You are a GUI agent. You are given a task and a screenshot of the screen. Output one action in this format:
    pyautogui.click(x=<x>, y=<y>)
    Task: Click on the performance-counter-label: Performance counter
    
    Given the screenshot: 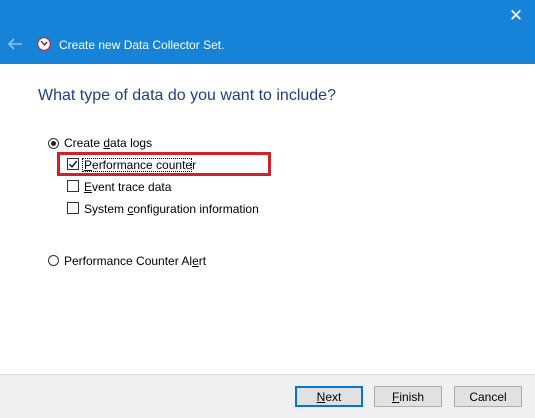 What is the action you would take?
    pyautogui.click(x=140, y=165)
    